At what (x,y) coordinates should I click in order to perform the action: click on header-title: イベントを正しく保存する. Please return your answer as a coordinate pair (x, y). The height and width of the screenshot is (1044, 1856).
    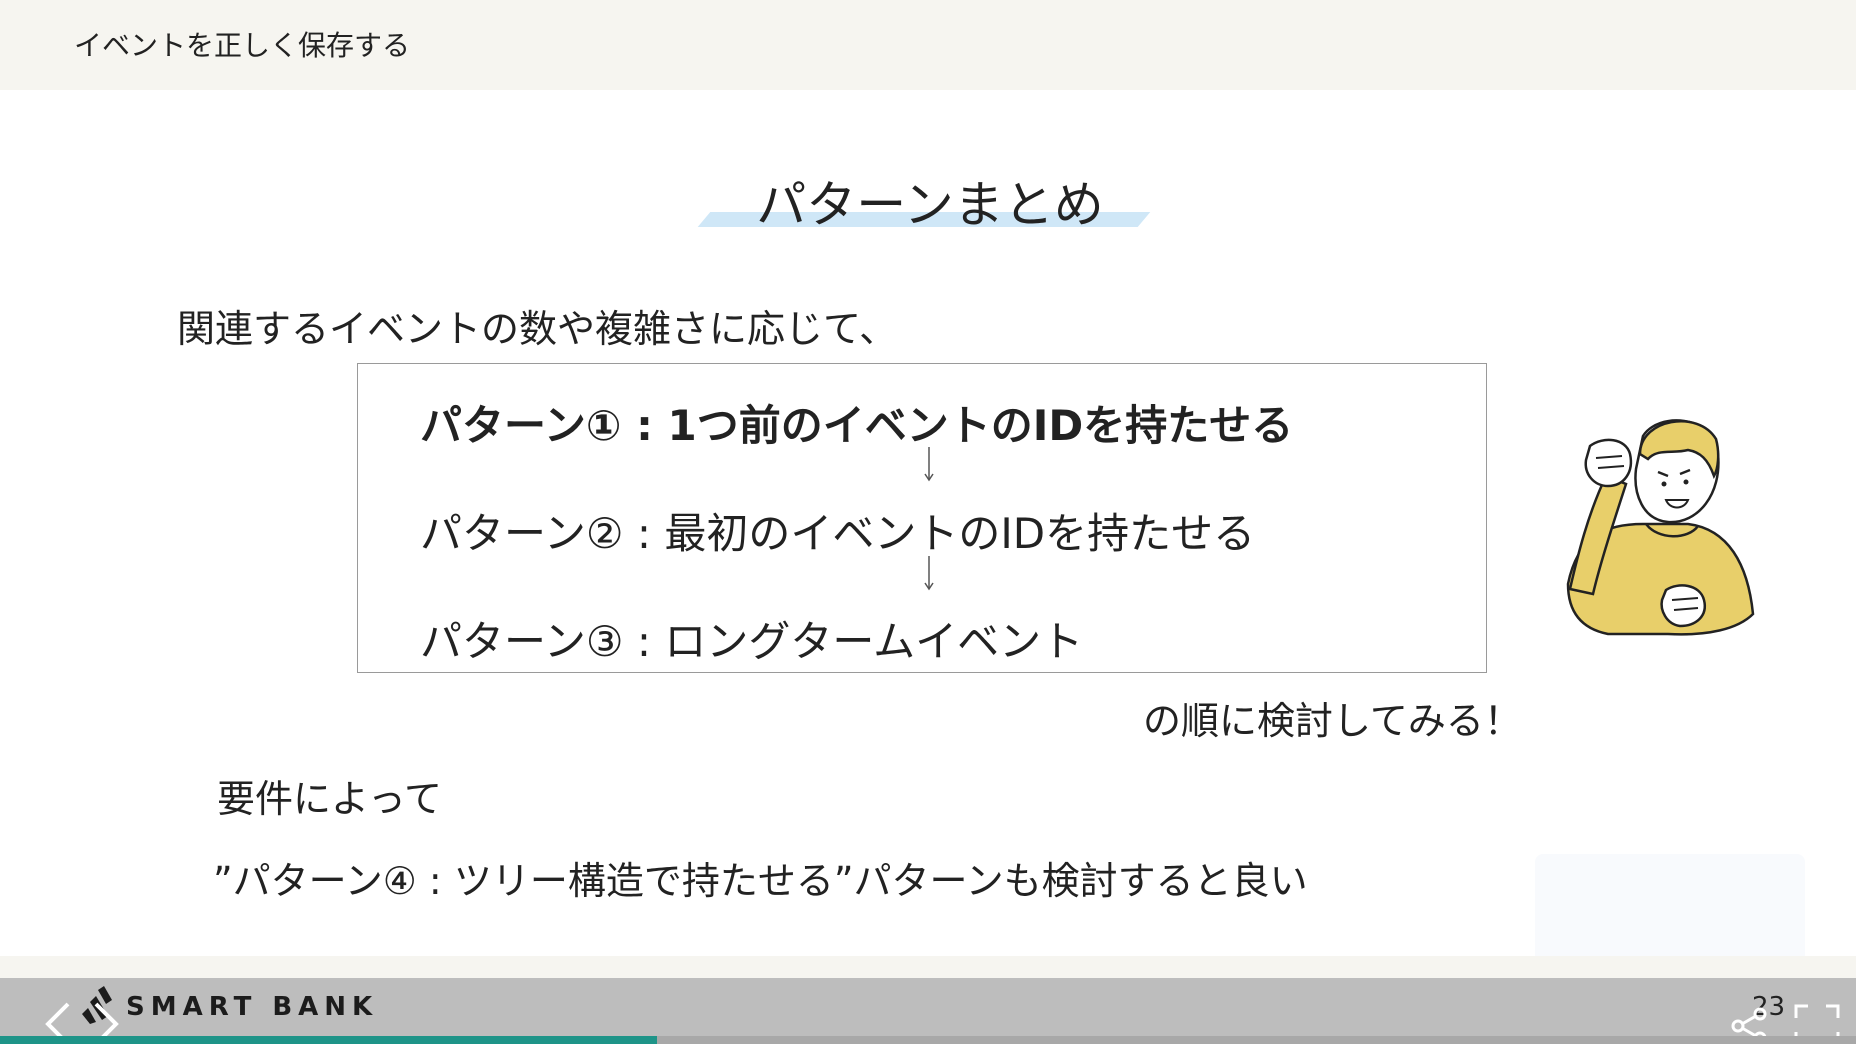
    Looking at the image, I should click on (242, 45).